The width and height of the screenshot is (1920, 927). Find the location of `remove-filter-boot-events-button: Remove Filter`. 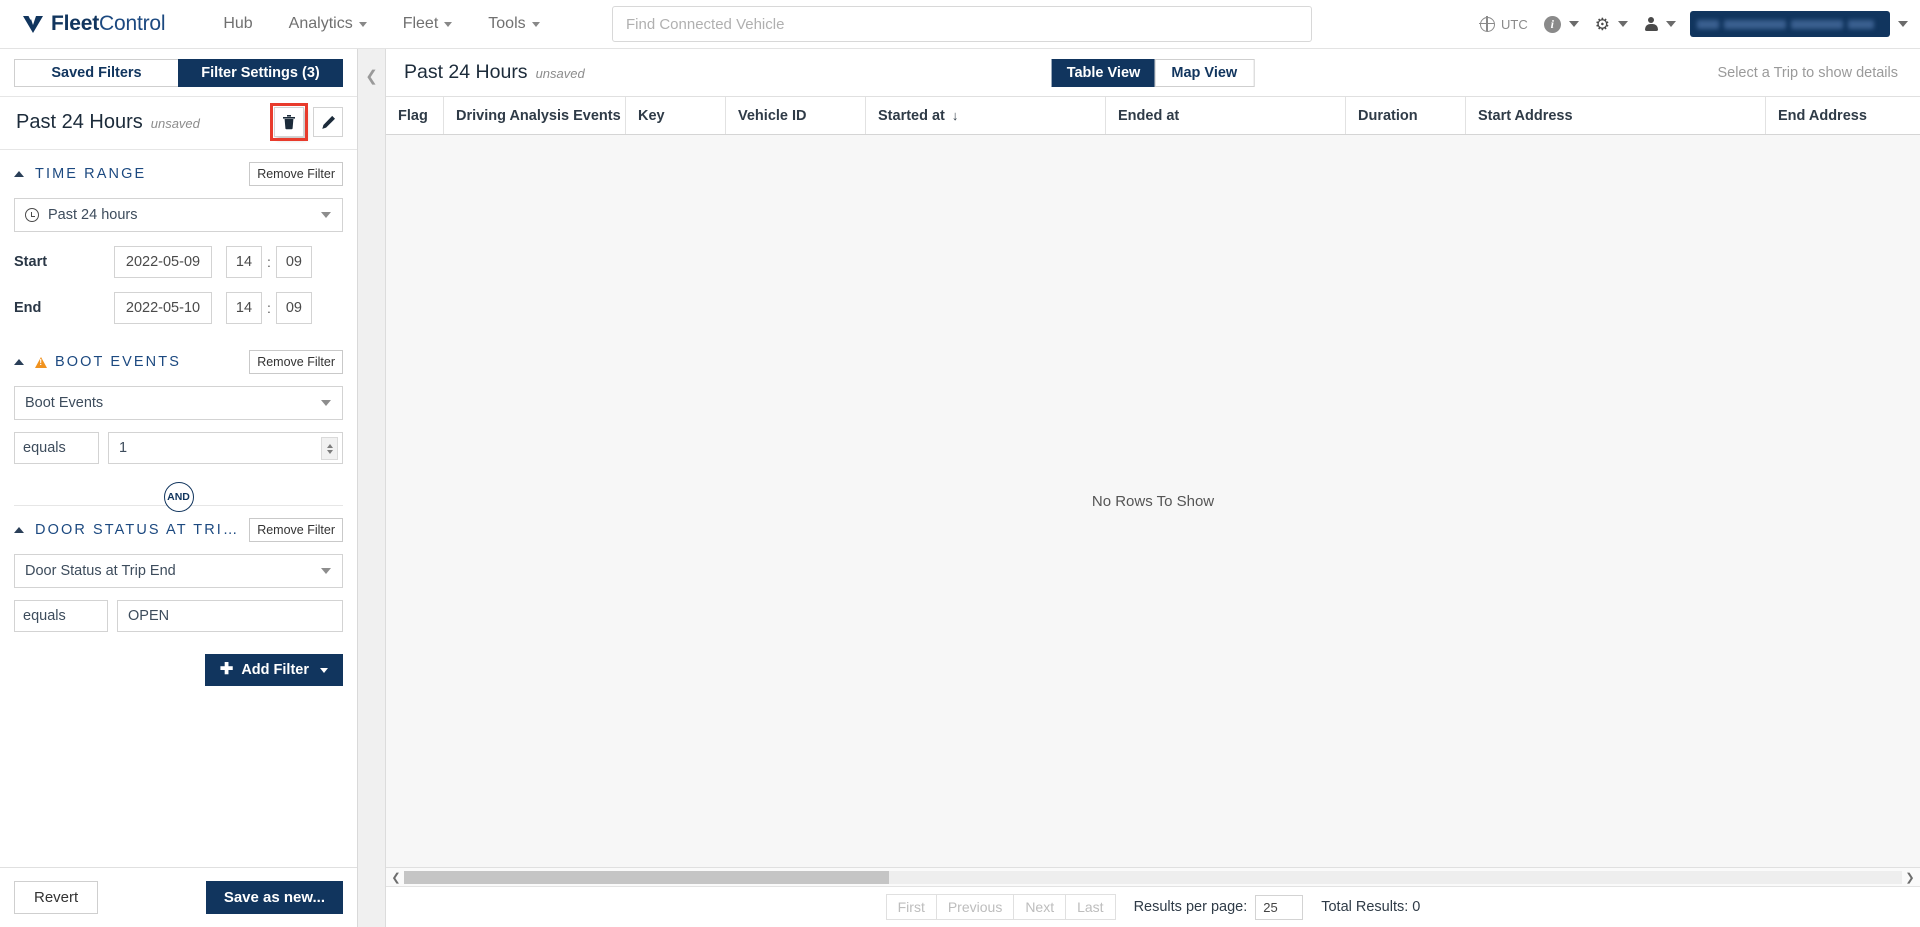

remove-filter-boot-events-button: Remove Filter is located at coordinates (296, 362).